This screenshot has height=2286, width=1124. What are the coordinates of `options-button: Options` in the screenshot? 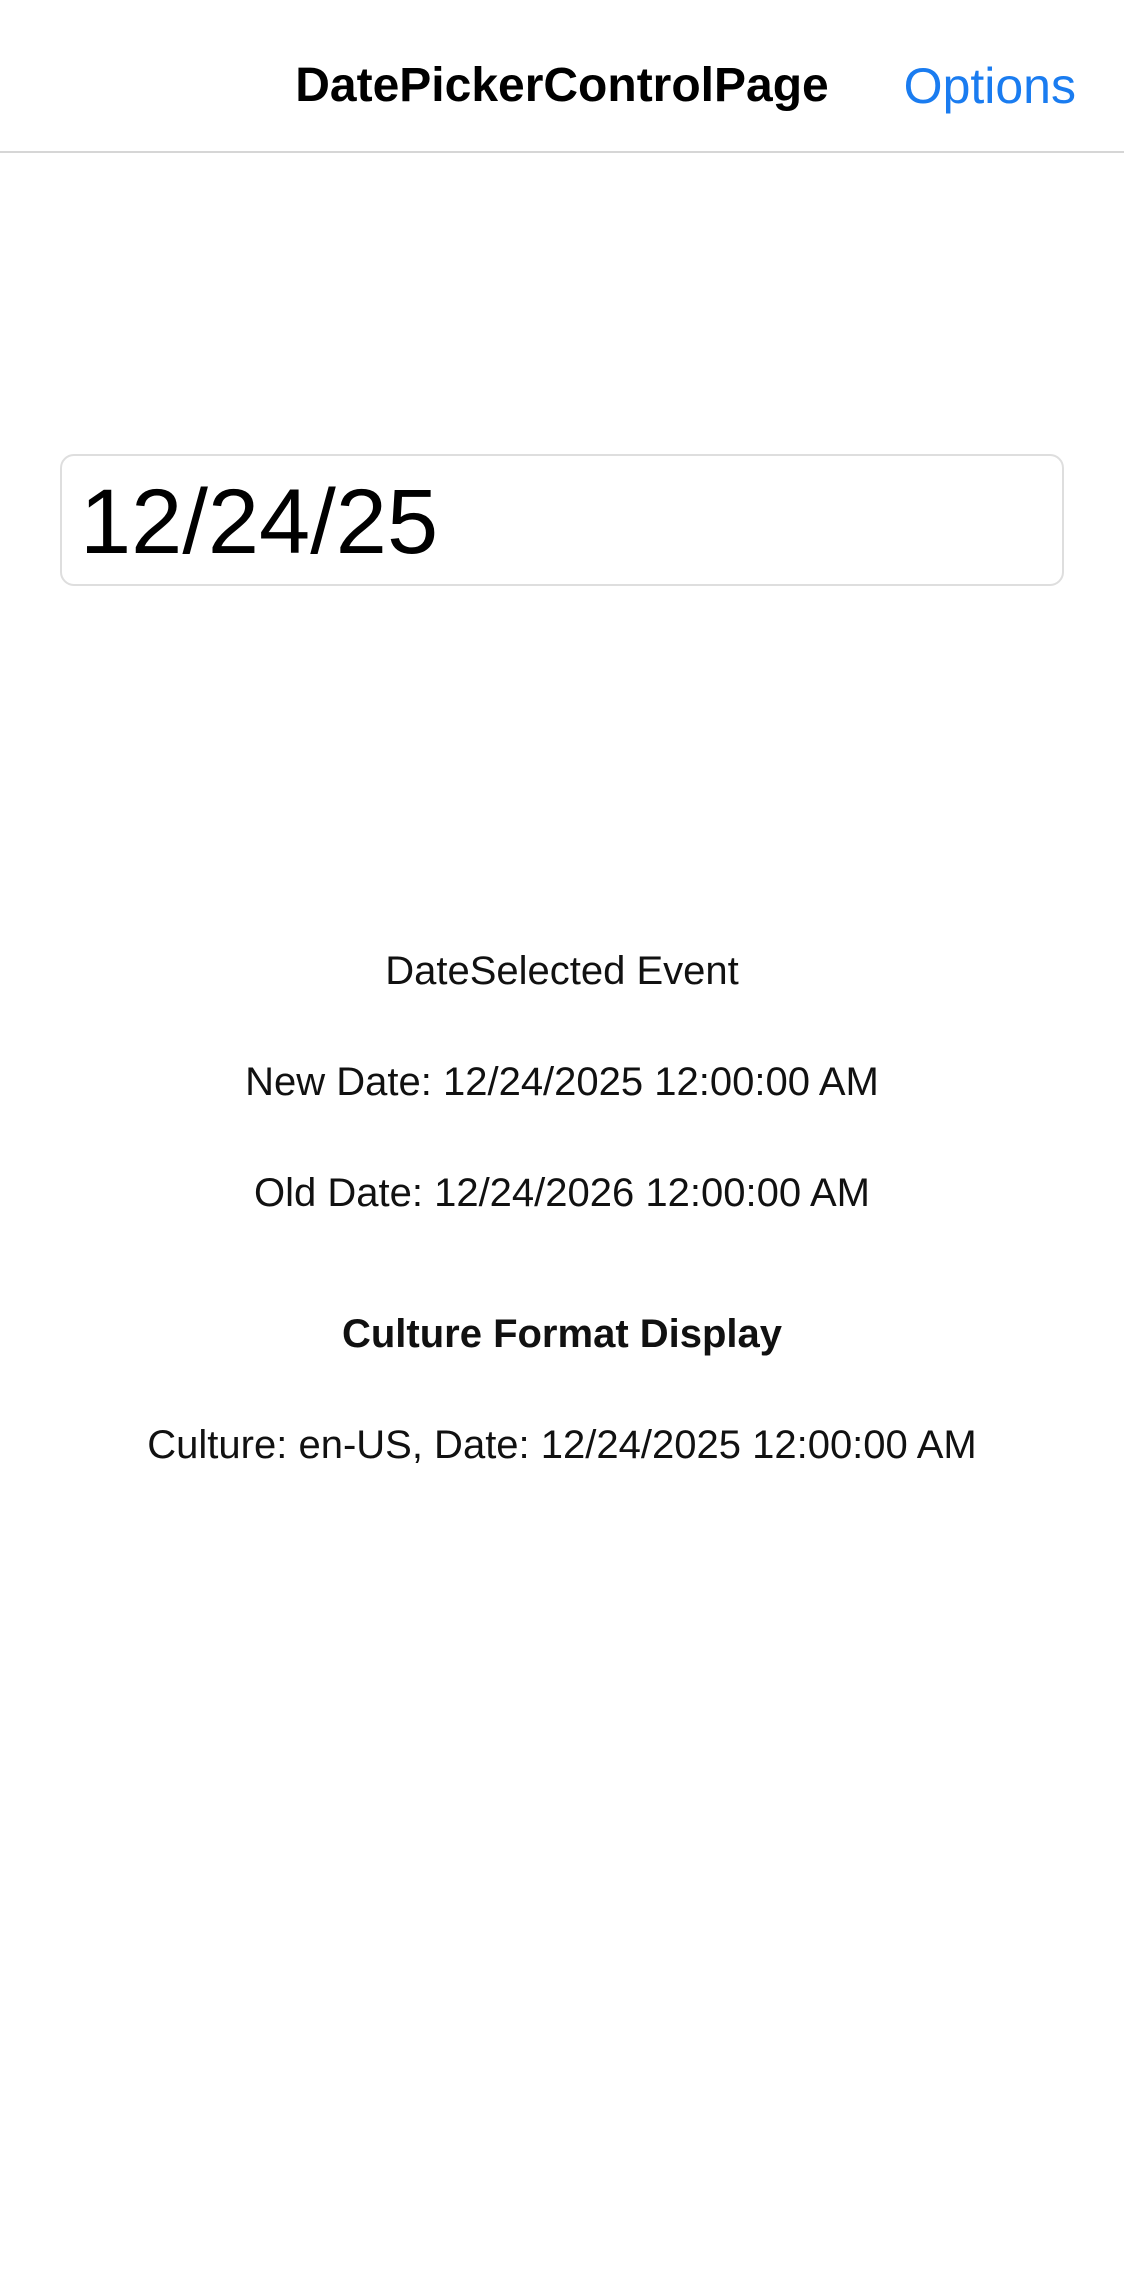 It's located at (990, 86).